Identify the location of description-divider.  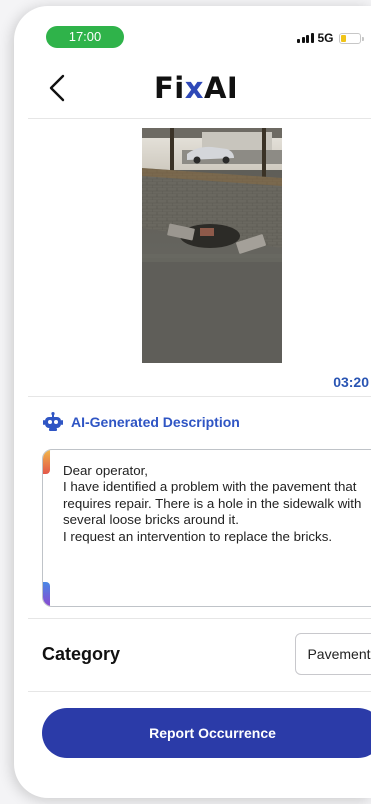
(199, 618).